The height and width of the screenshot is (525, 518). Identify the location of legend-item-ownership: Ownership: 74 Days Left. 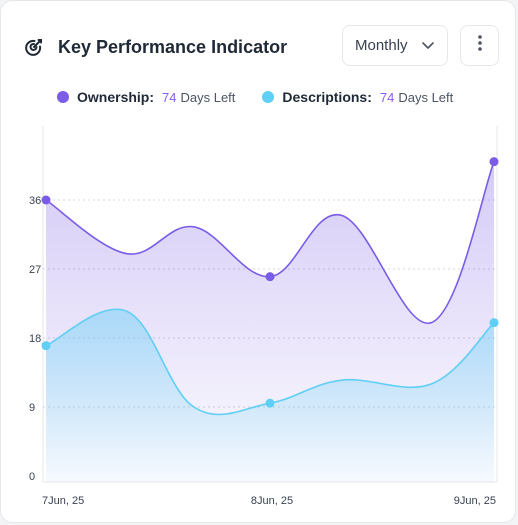
(146, 97).